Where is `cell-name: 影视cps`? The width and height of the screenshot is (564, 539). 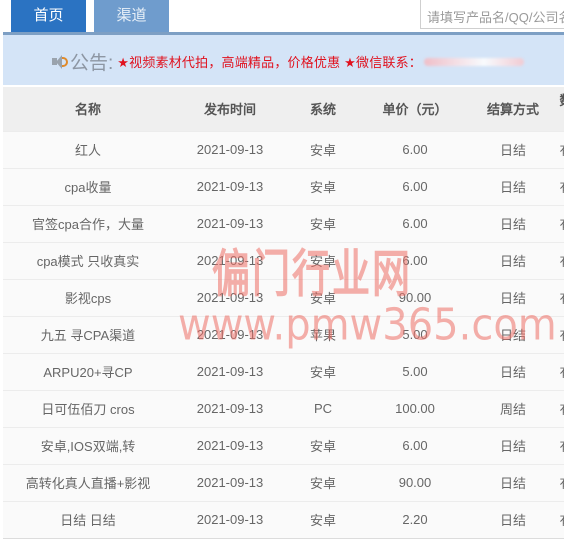
cell-name: 影视cps is located at coordinates (88, 297).